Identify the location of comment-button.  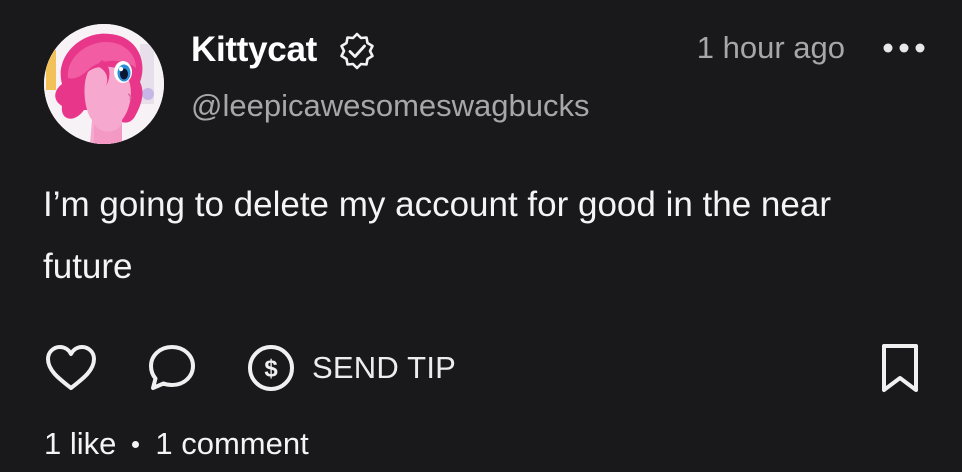
(172, 368).